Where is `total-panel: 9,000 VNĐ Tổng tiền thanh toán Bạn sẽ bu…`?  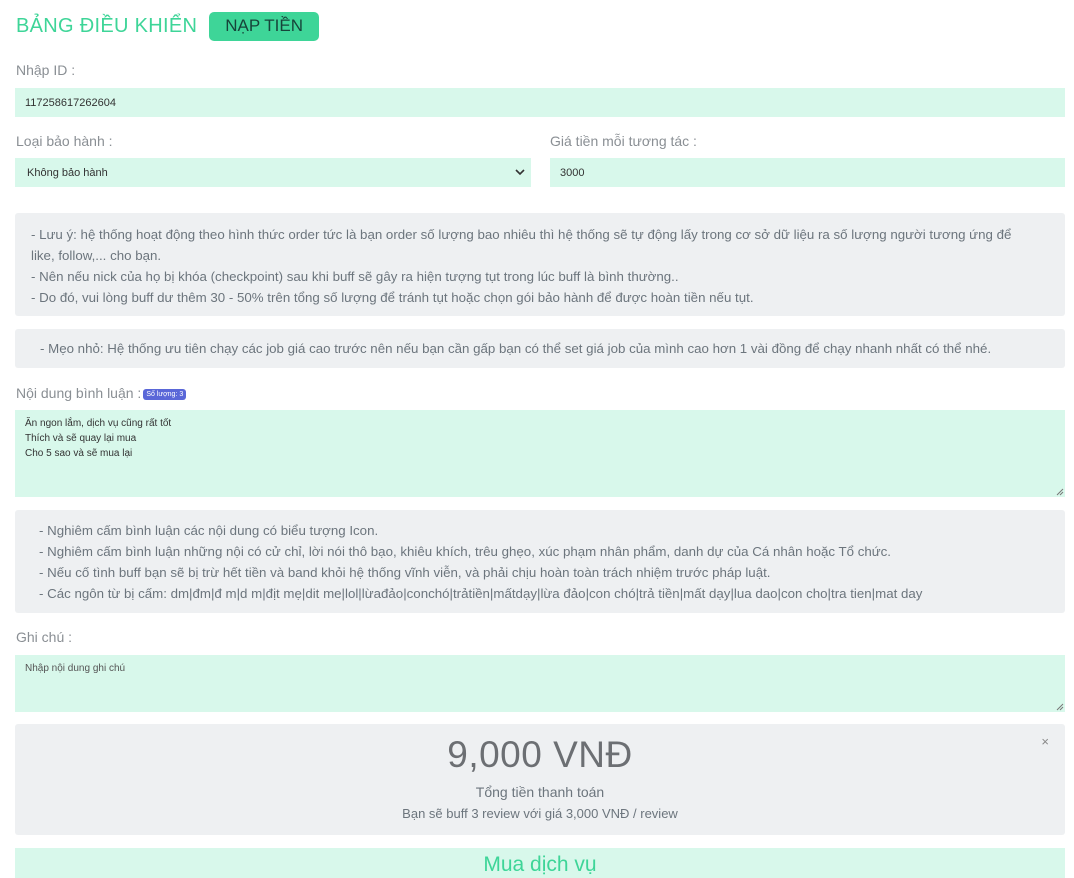
total-panel: 9,000 VNĐ Tổng tiền thanh toán Bạn sẽ bu… is located at coordinates (540, 779).